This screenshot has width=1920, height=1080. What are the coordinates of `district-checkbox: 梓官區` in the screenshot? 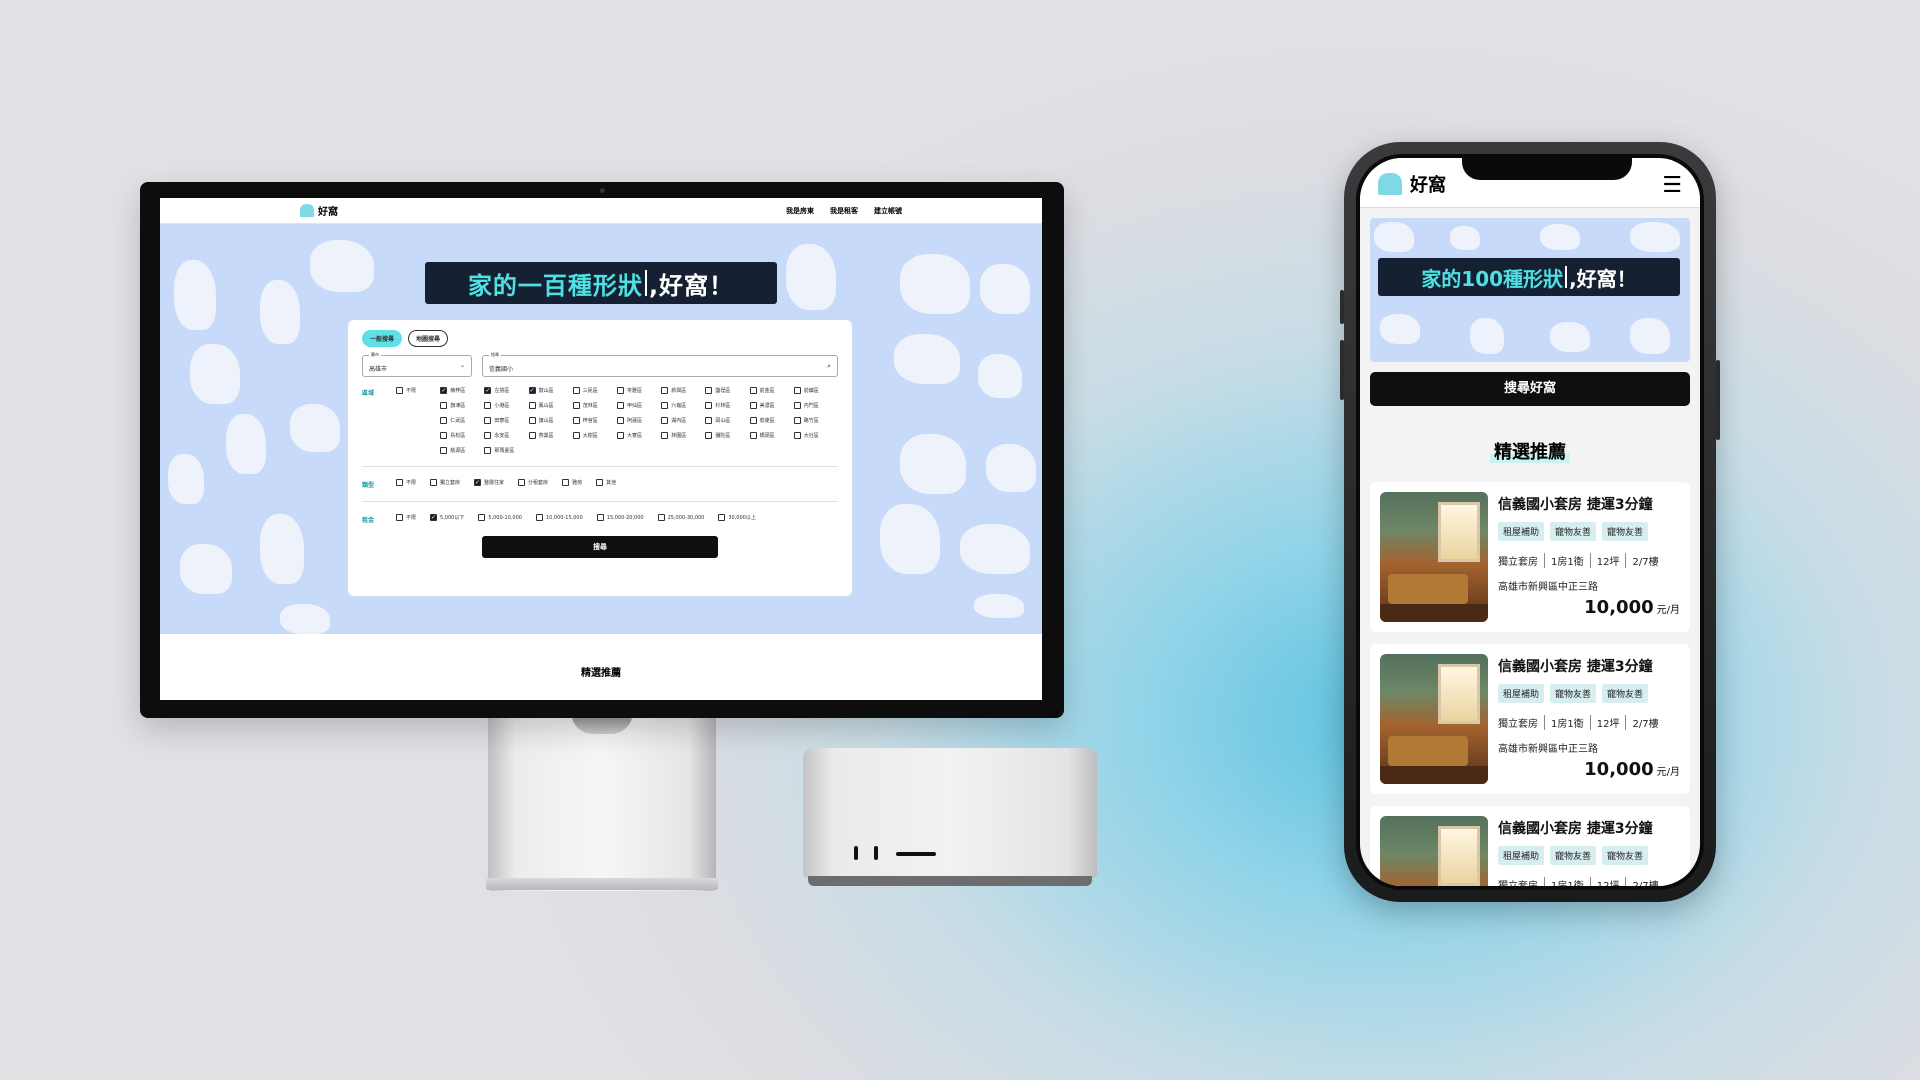 It's located at (594, 420).